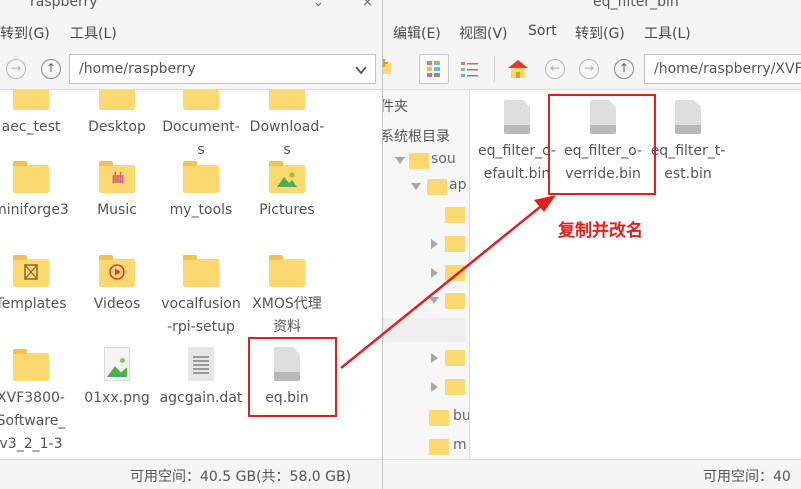 This screenshot has height=489, width=801. What do you see at coordinates (600, 231) in the screenshot?
I see `annotation-label: 复制并改名` at bounding box center [600, 231].